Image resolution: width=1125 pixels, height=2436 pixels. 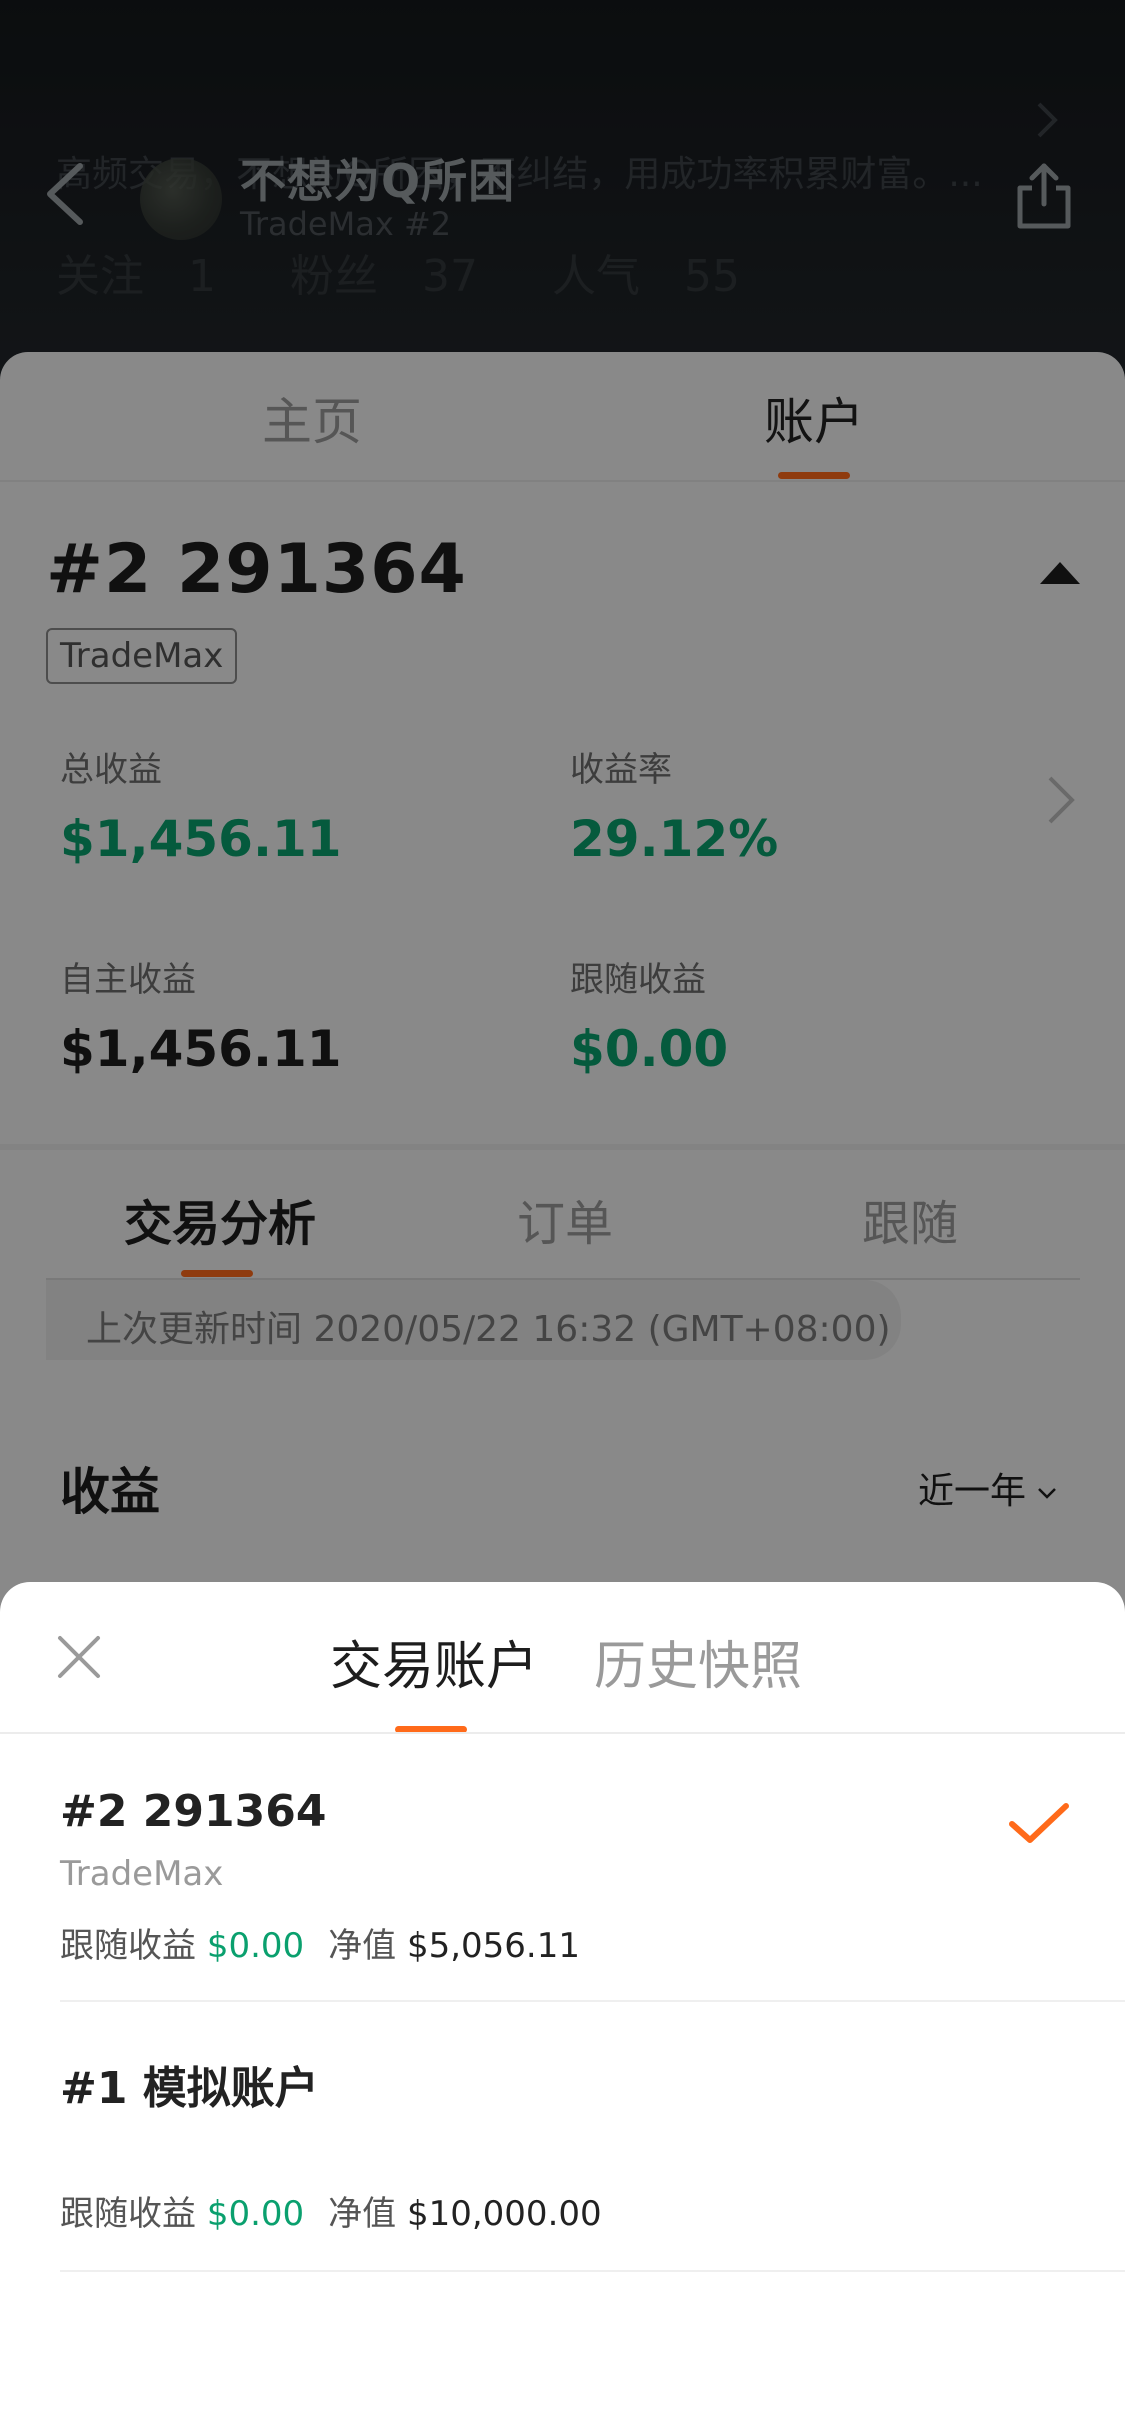 What do you see at coordinates (493, 1946) in the screenshot?
I see `equity-value: $5,056.11` at bounding box center [493, 1946].